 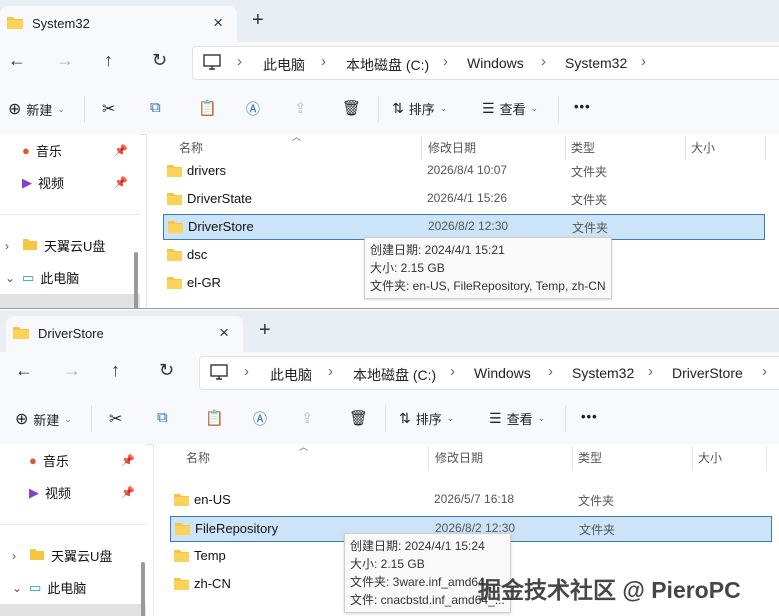 I want to click on tab-system32: System32 ×, so click(x=118, y=24).